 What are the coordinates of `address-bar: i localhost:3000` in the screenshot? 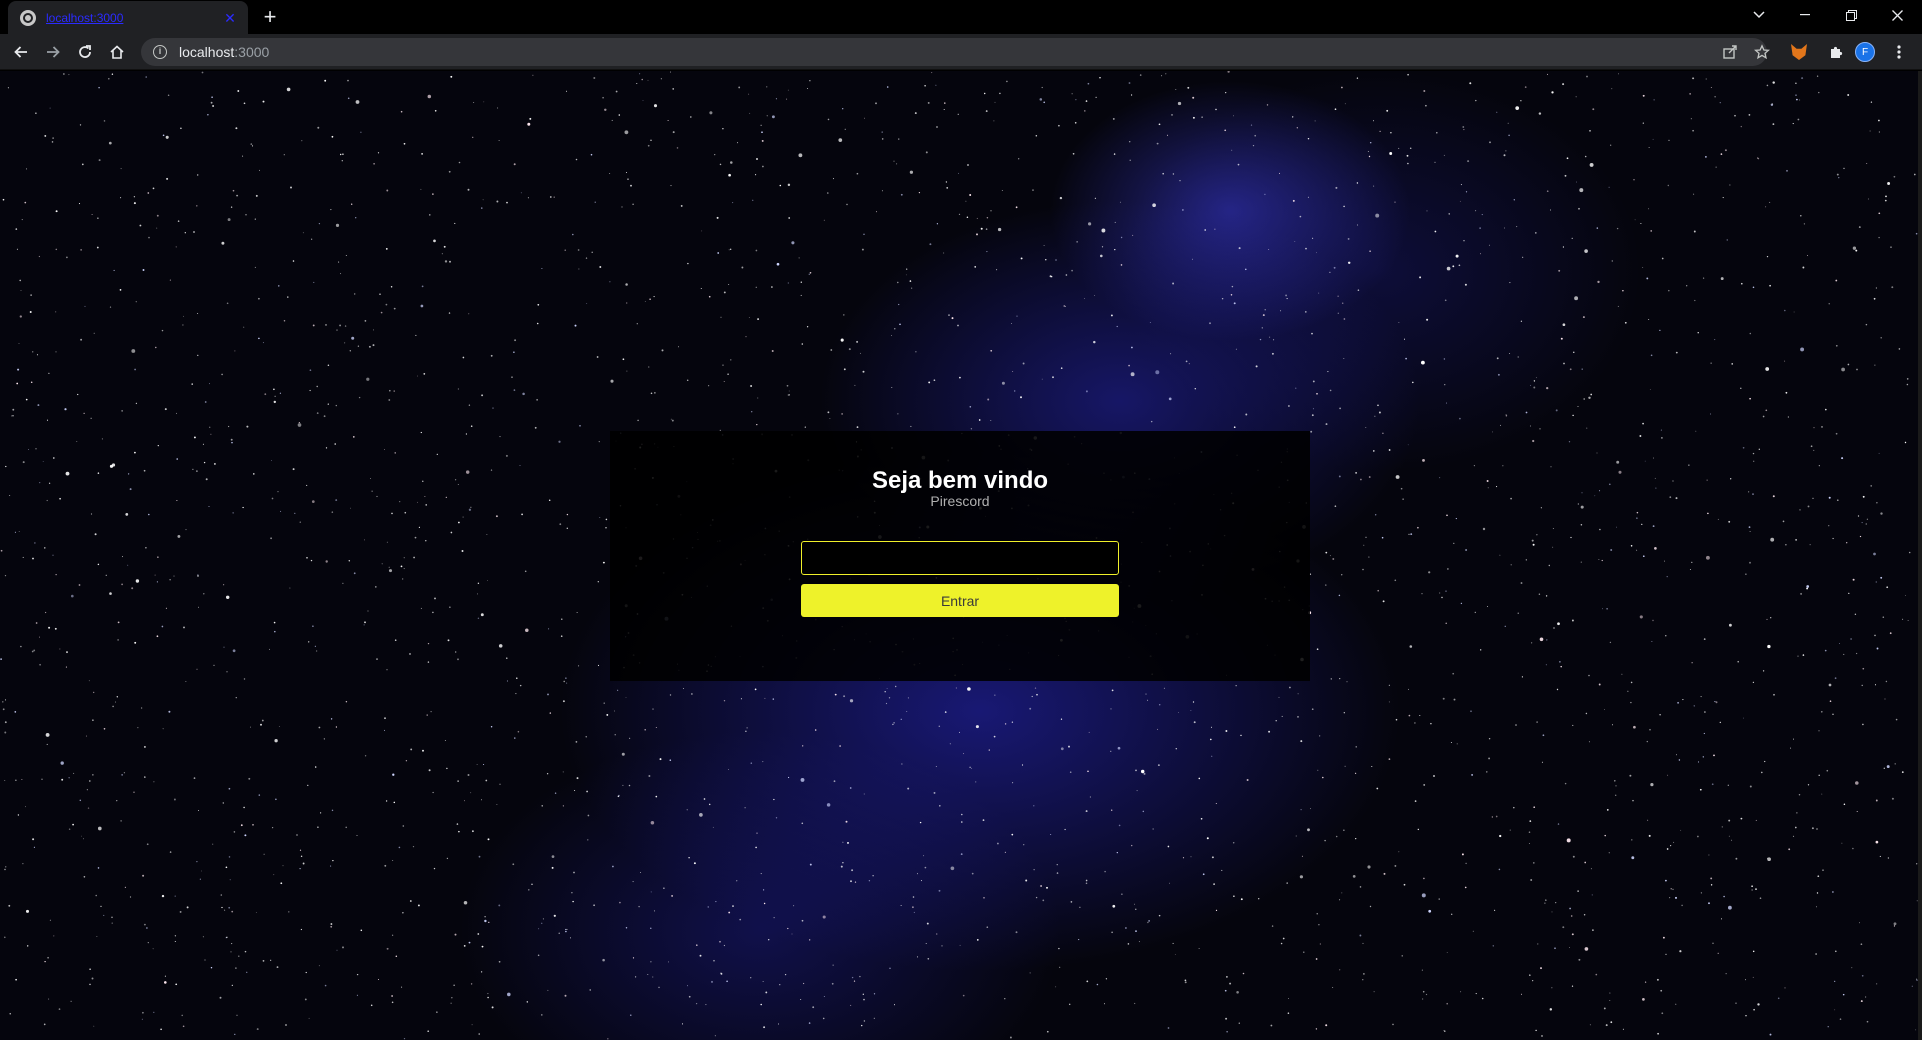 It's located at (954, 52).